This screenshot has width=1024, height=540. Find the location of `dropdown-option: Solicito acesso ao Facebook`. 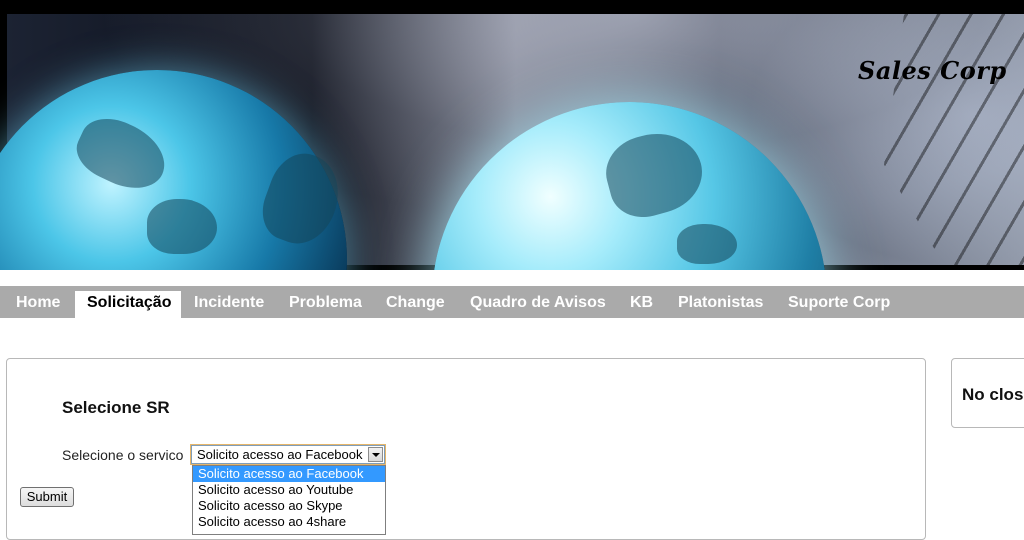

dropdown-option: Solicito acesso ao Facebook is located at coordinates (289, 474).